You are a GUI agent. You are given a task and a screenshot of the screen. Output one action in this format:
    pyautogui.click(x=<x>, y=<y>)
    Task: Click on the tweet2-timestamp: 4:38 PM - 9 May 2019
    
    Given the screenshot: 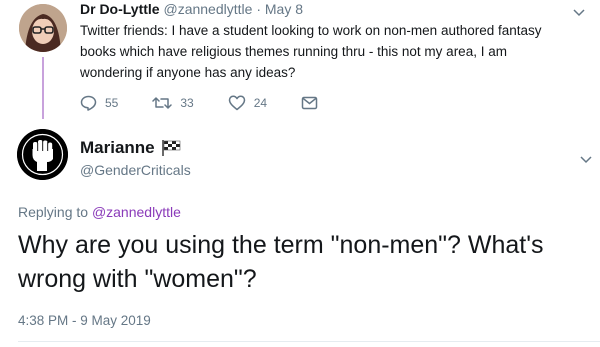 What is the action you would take?
    pyautogui.click(x=84, y=320)
    